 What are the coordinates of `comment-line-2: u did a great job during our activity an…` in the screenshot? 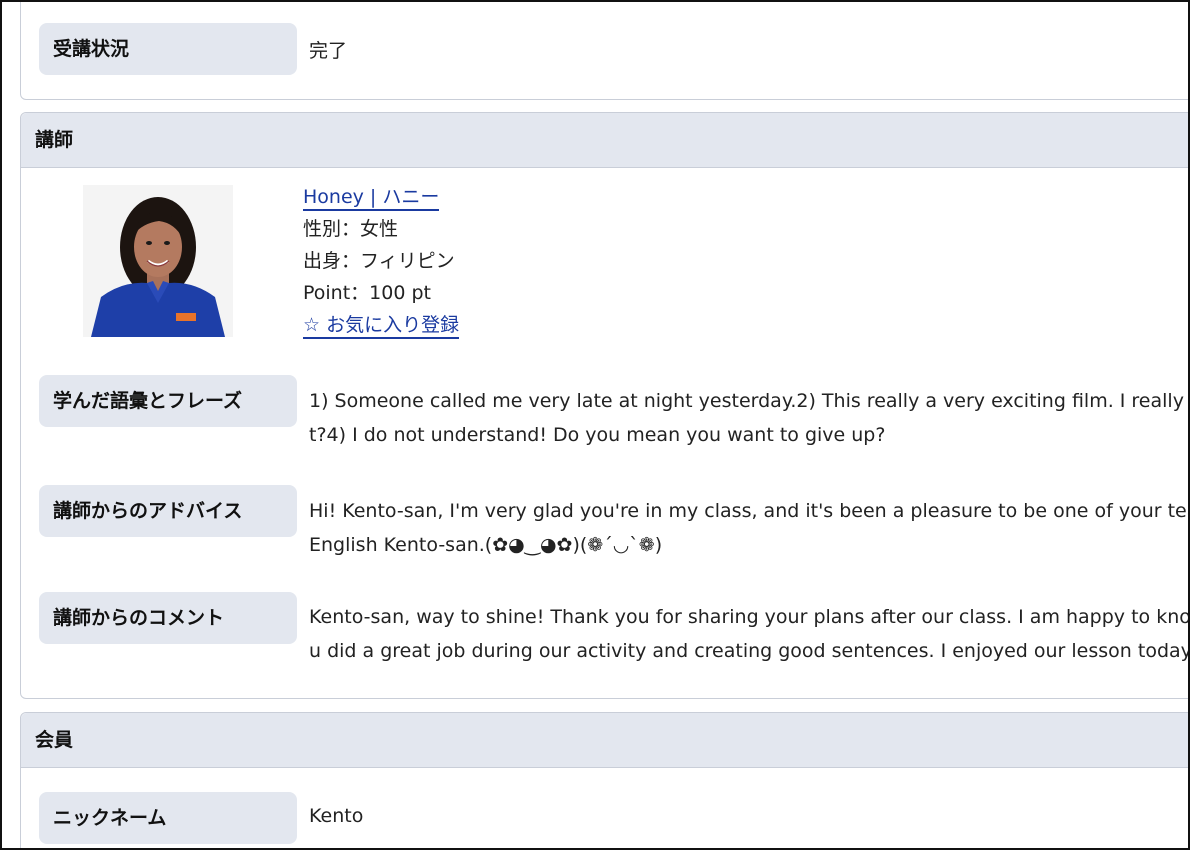 It's located at (749, 651).